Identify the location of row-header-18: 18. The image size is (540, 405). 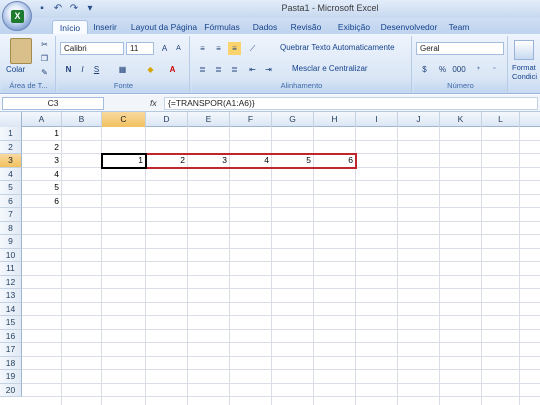
(11, 363).